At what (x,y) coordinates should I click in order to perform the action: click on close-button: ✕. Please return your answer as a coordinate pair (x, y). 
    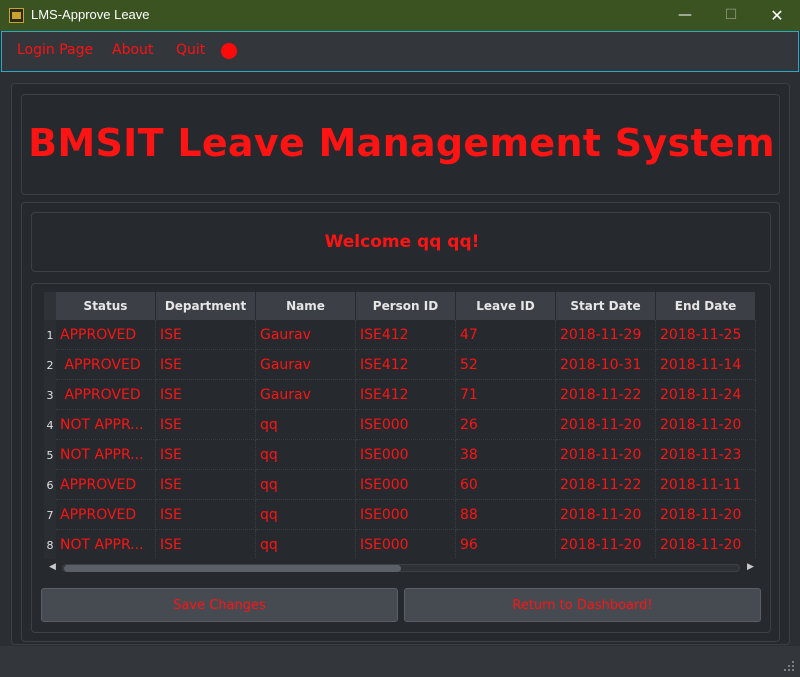
    Looking at the image, I should click on (777, 15).